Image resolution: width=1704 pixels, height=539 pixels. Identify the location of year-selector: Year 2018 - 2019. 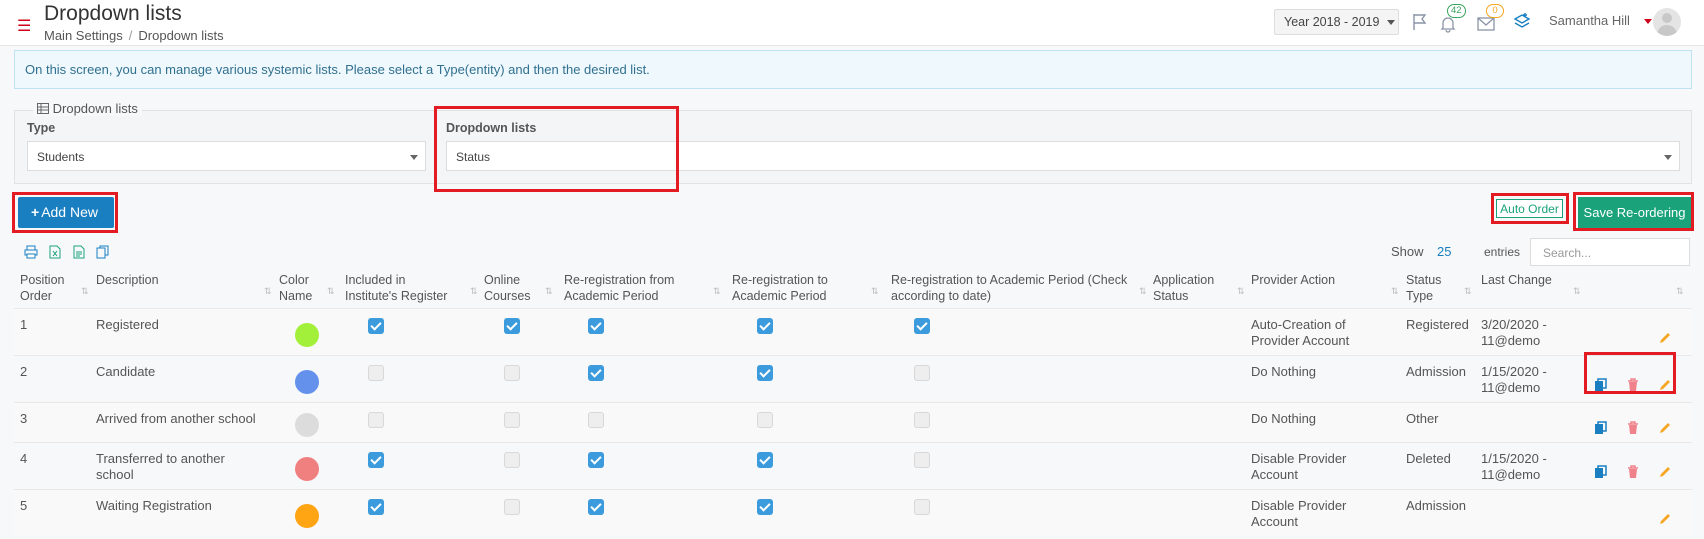
(1336, 22).